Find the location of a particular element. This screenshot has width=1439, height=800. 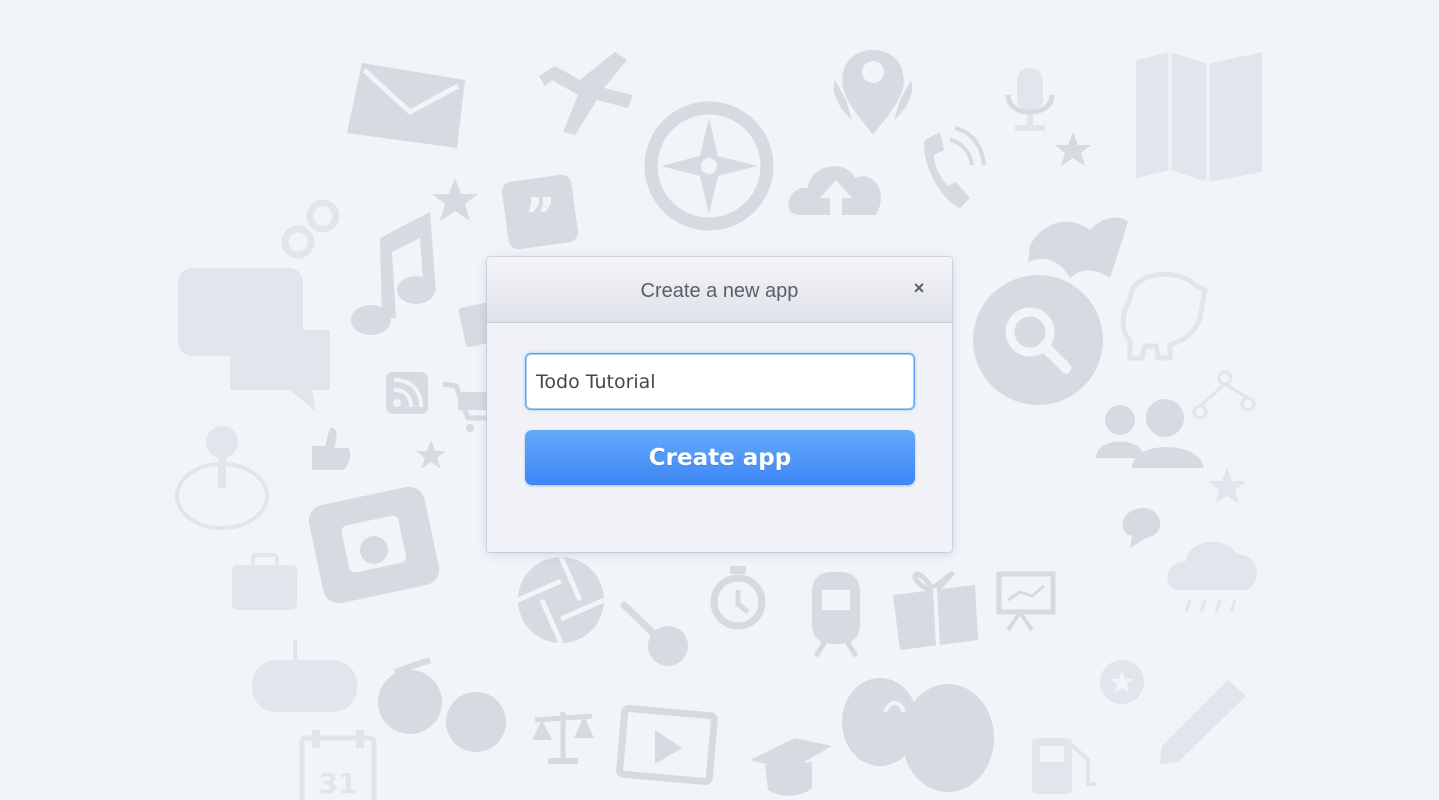

phone-icon is located at coordinates (955, 167).